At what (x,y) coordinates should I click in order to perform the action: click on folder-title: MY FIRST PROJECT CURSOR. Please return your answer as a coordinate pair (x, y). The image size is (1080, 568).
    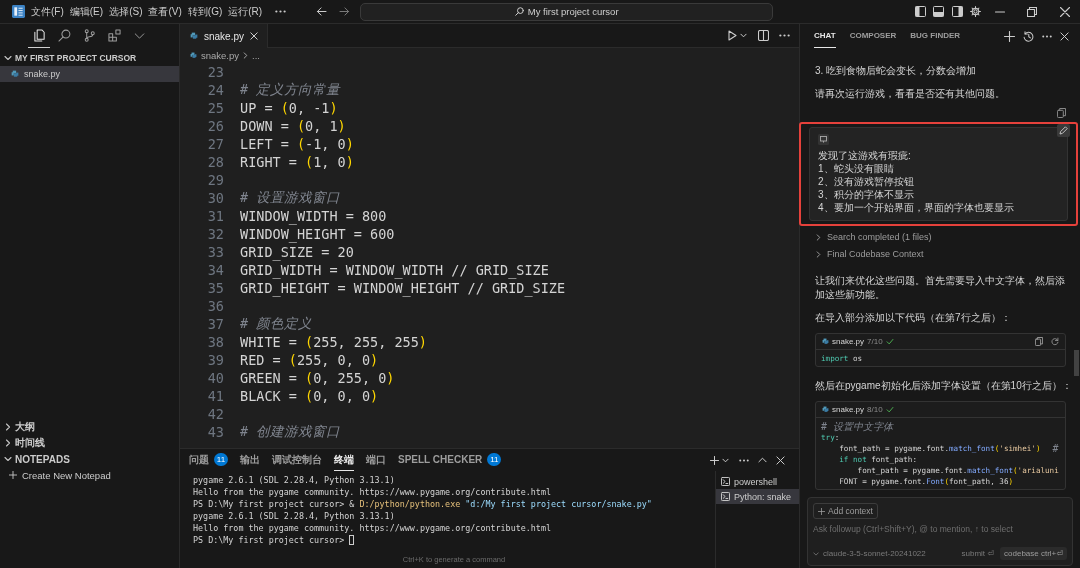
    Looking at the image, I should click on (76, 58).